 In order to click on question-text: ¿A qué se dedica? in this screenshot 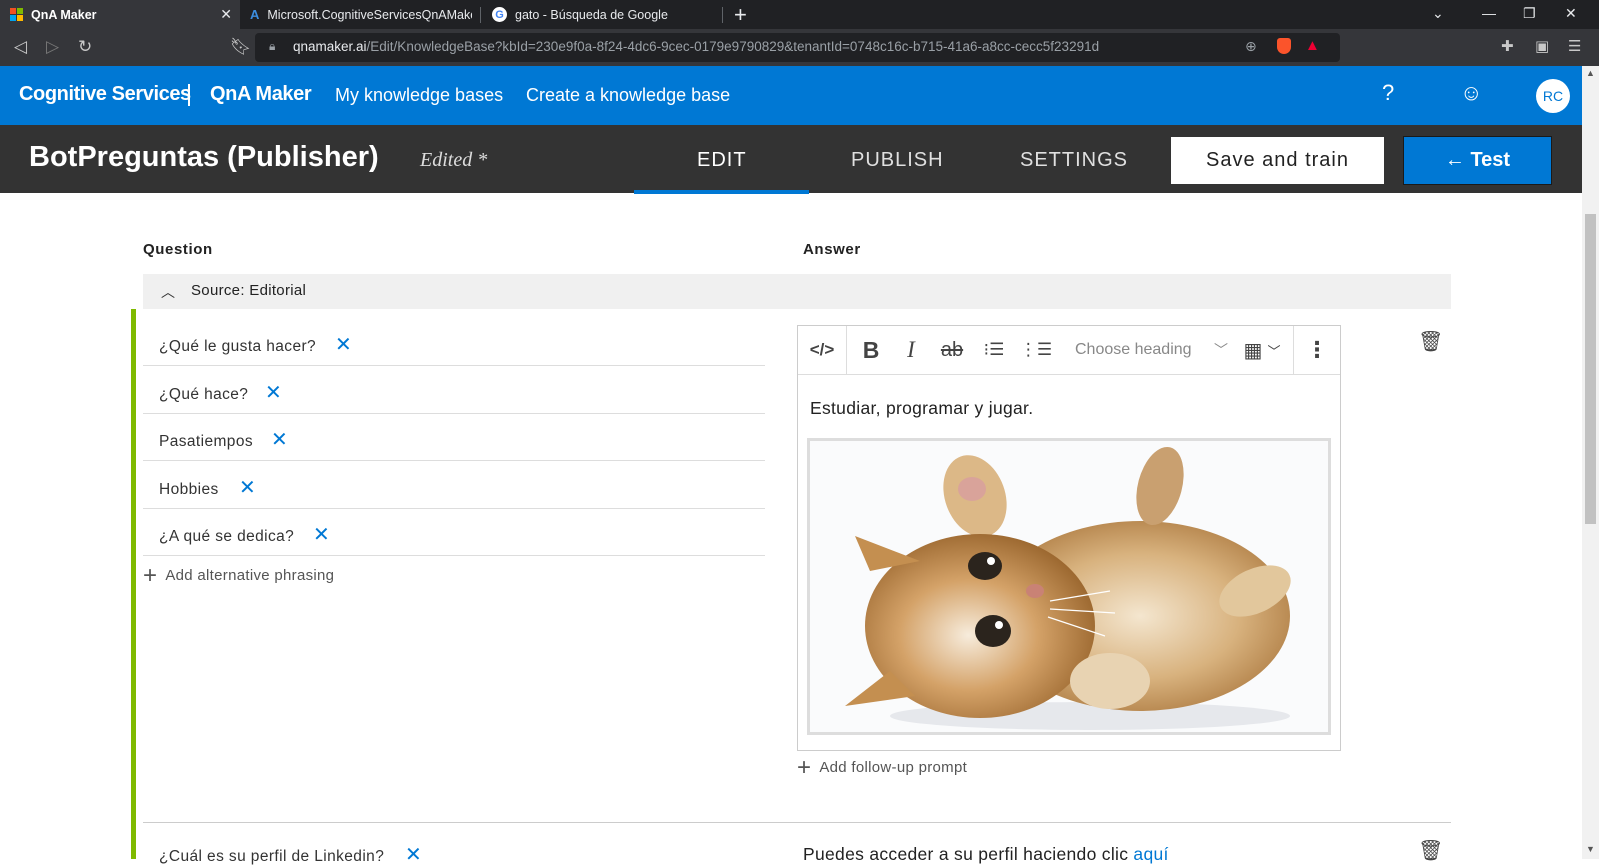, I will do `click(226, 537)`.